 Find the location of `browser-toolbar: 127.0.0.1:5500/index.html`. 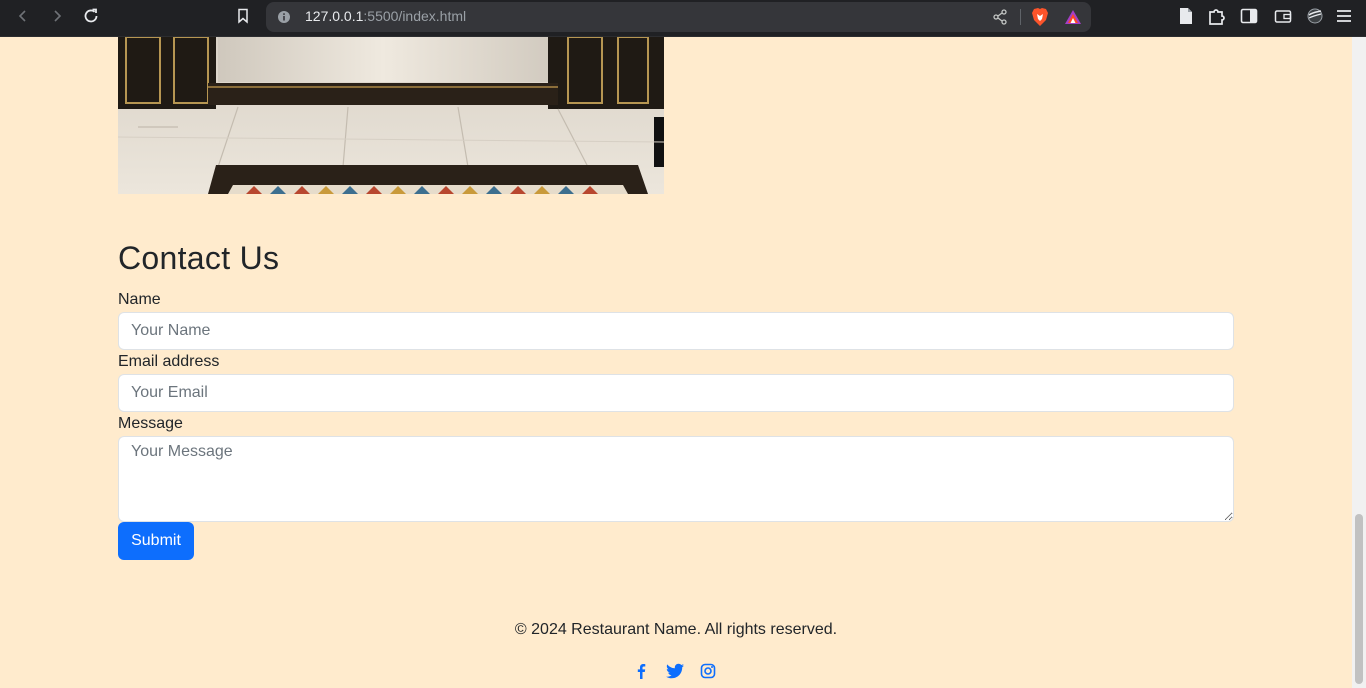

browser-toolbar: 127.0.0.1:5500/index.html is located at coordinates (683, 18).